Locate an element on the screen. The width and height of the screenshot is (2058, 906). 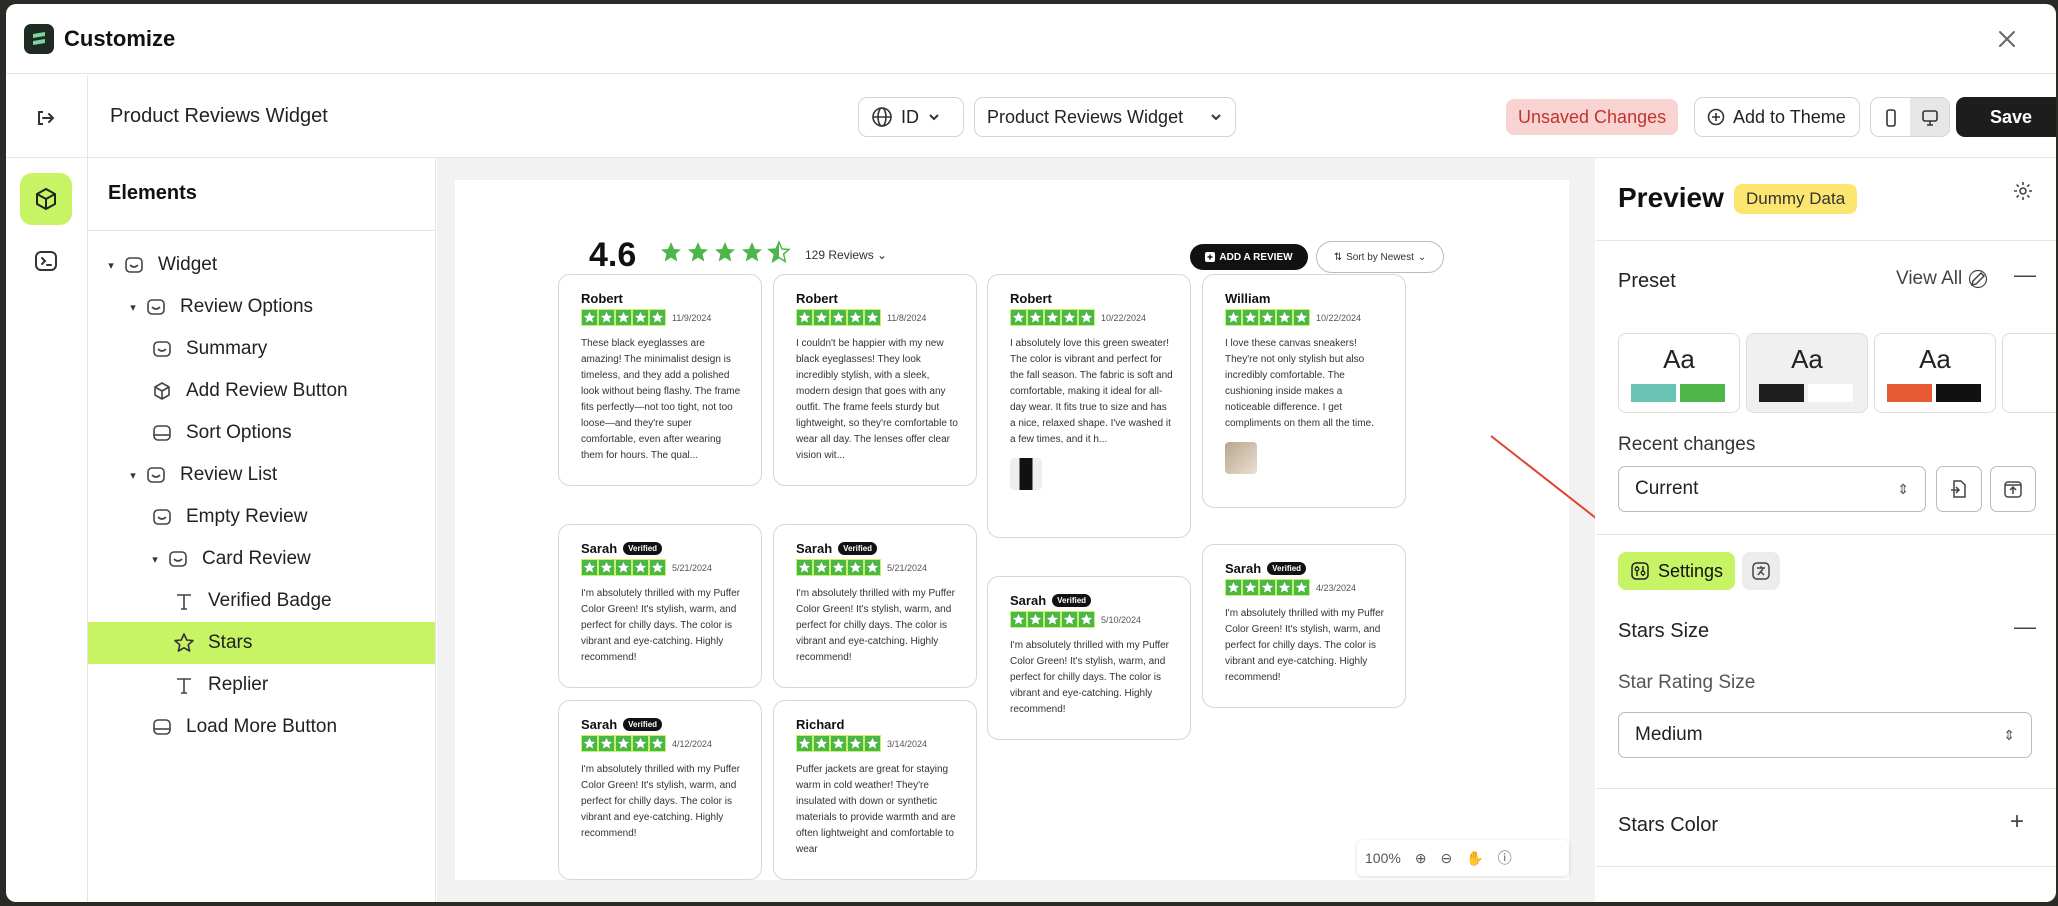
tree-item-sort-options: Sort Options is located at coordinates (261, 433).